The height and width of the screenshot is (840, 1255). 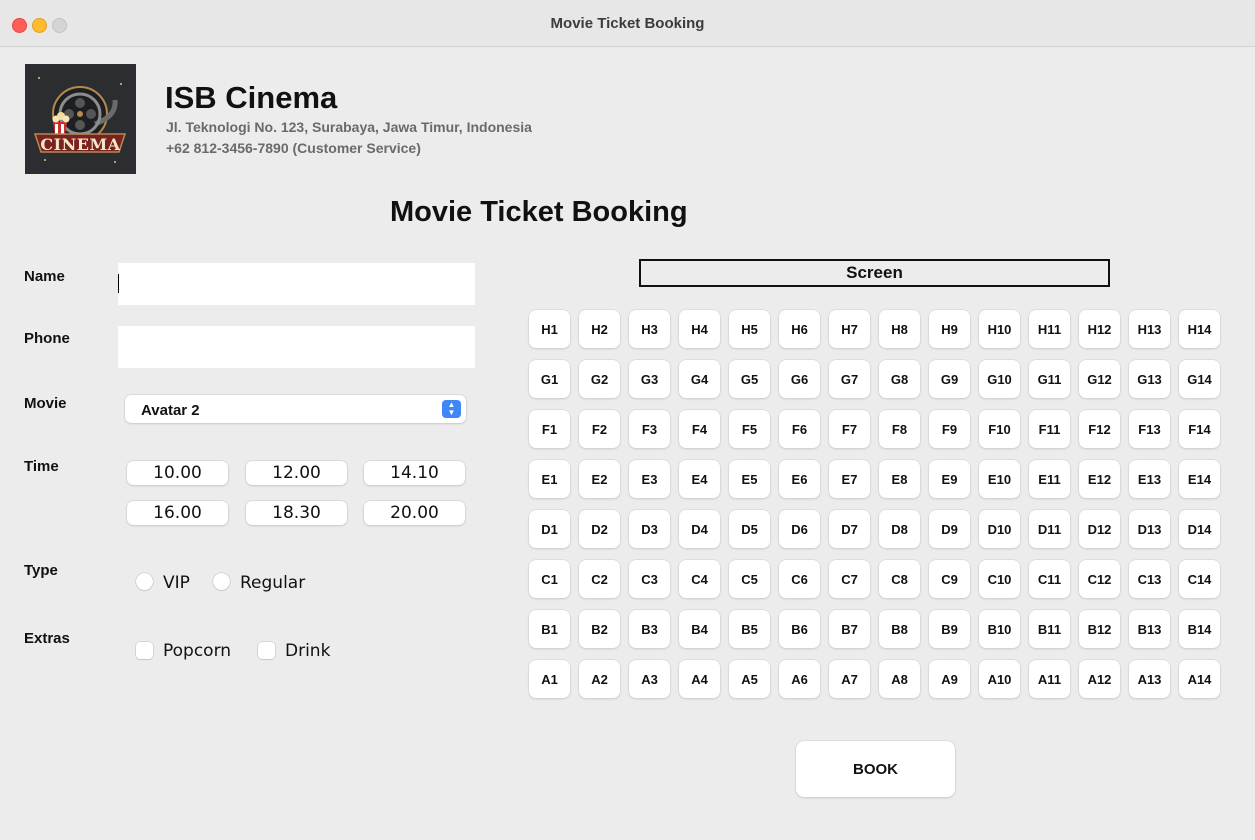 I want to click on seat-D9: D9, so click(x=949, y=529).